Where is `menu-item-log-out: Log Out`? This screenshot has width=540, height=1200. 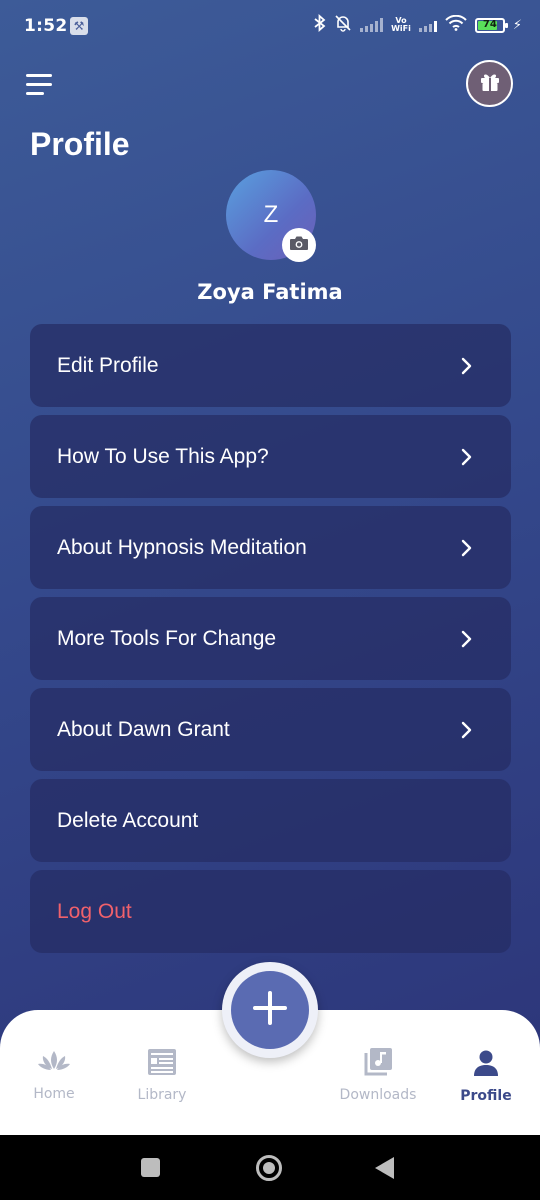
menu-item-log-out: Log Out is located at coordinates (270, 911).